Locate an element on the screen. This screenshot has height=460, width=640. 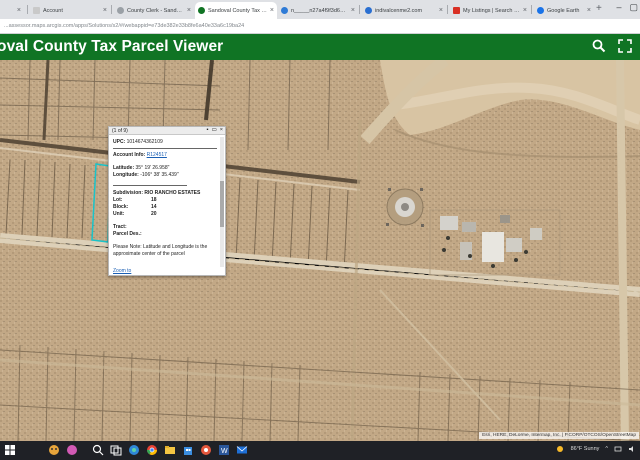
unit-value: 20 is located at coordinates (154, 214).